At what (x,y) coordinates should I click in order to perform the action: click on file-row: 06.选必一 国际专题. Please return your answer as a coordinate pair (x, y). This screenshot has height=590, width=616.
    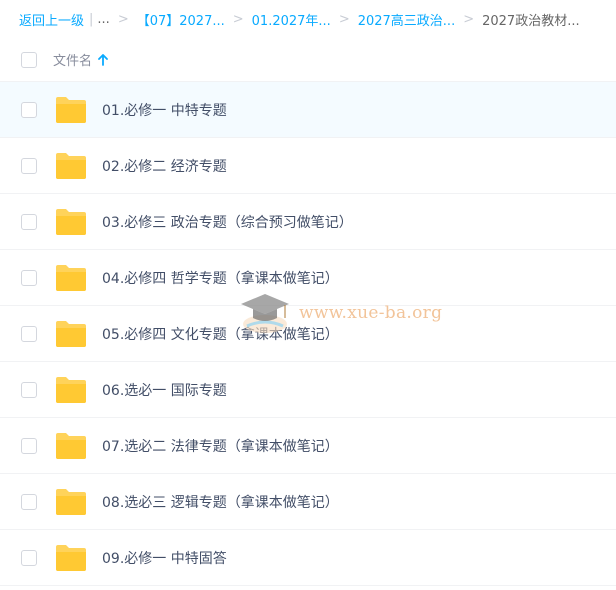
    Looking at the image, I should click on (308, 390).